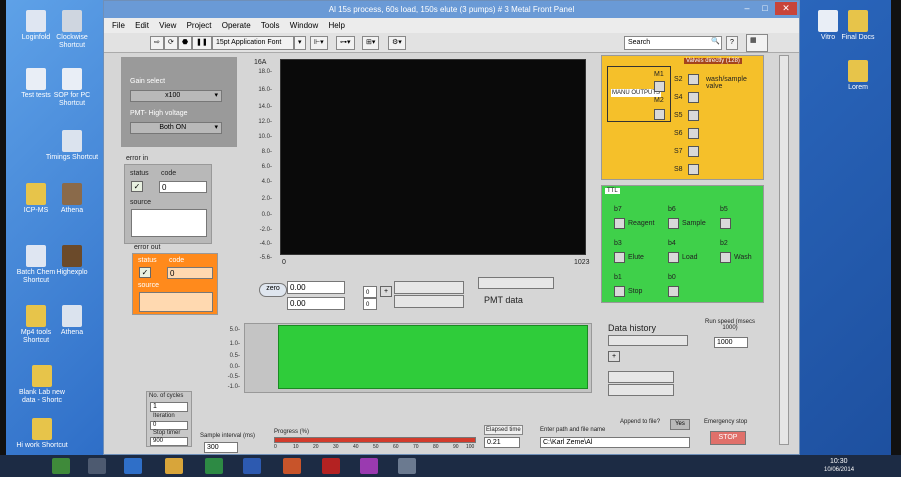 The height and width of the screenshot is (477, 901). What do you see at coordinates (765, 8) in the screenshot?
I see `maximize-button: □` at bounding box center [765, 8].